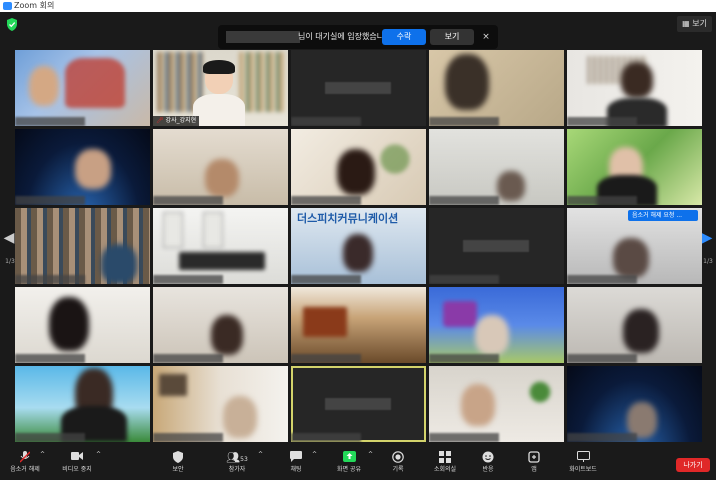 This screenshot has width=716, height=480. What do you see at coordinates (694, 24) in the screenshot?
I see `view-button: ▦ 보기` at bounding box center [694, 24].